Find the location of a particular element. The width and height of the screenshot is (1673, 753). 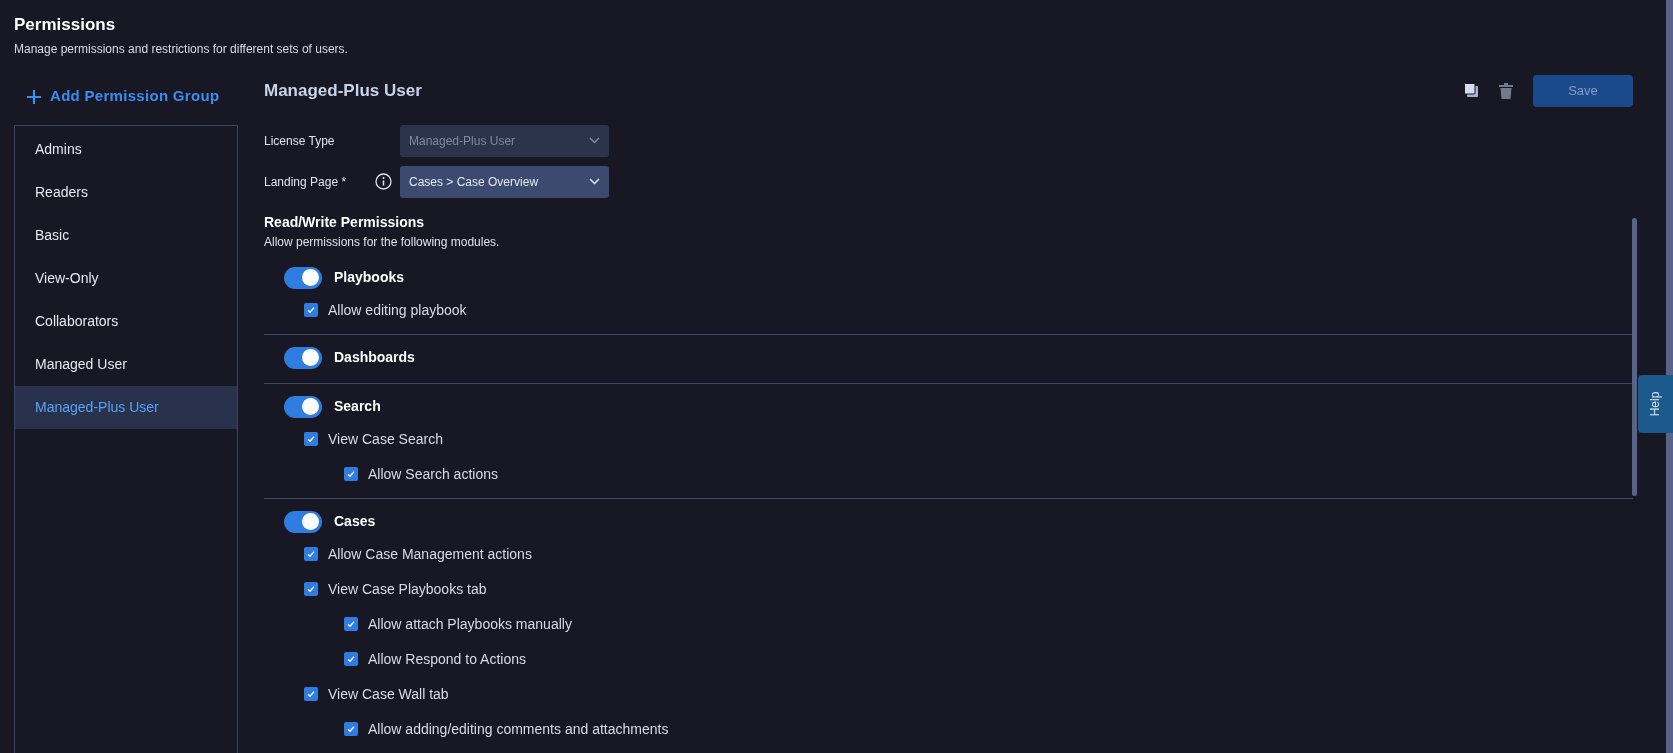

module-label: Playbooks is located at coordinates (369, 277).